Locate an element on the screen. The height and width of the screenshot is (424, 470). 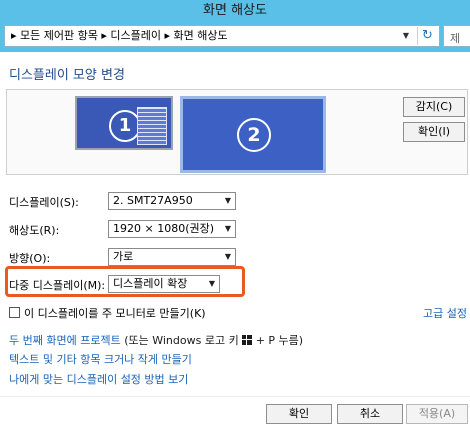
orientation-select: 가로 ▼ is located at coordinates (172, 257).